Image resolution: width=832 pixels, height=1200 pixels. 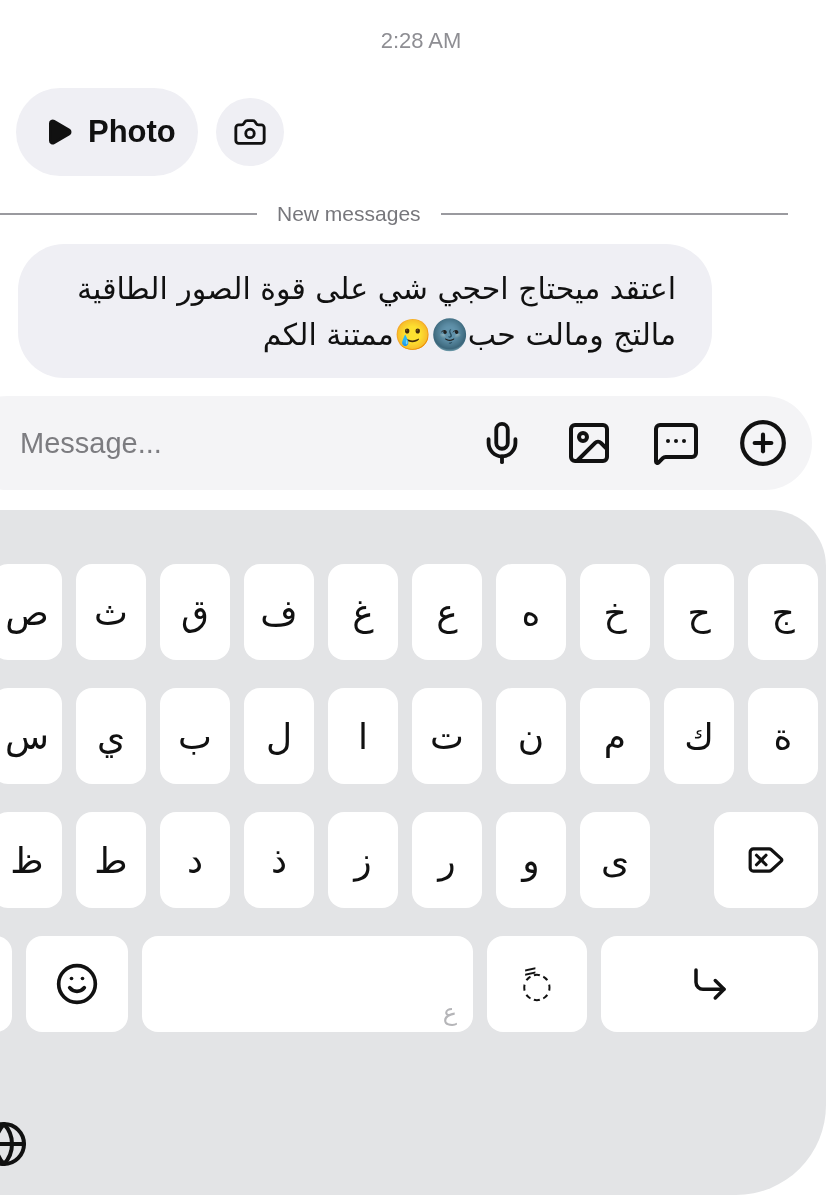 I want to click on space-label: ع, so click(x=449, y=1012).